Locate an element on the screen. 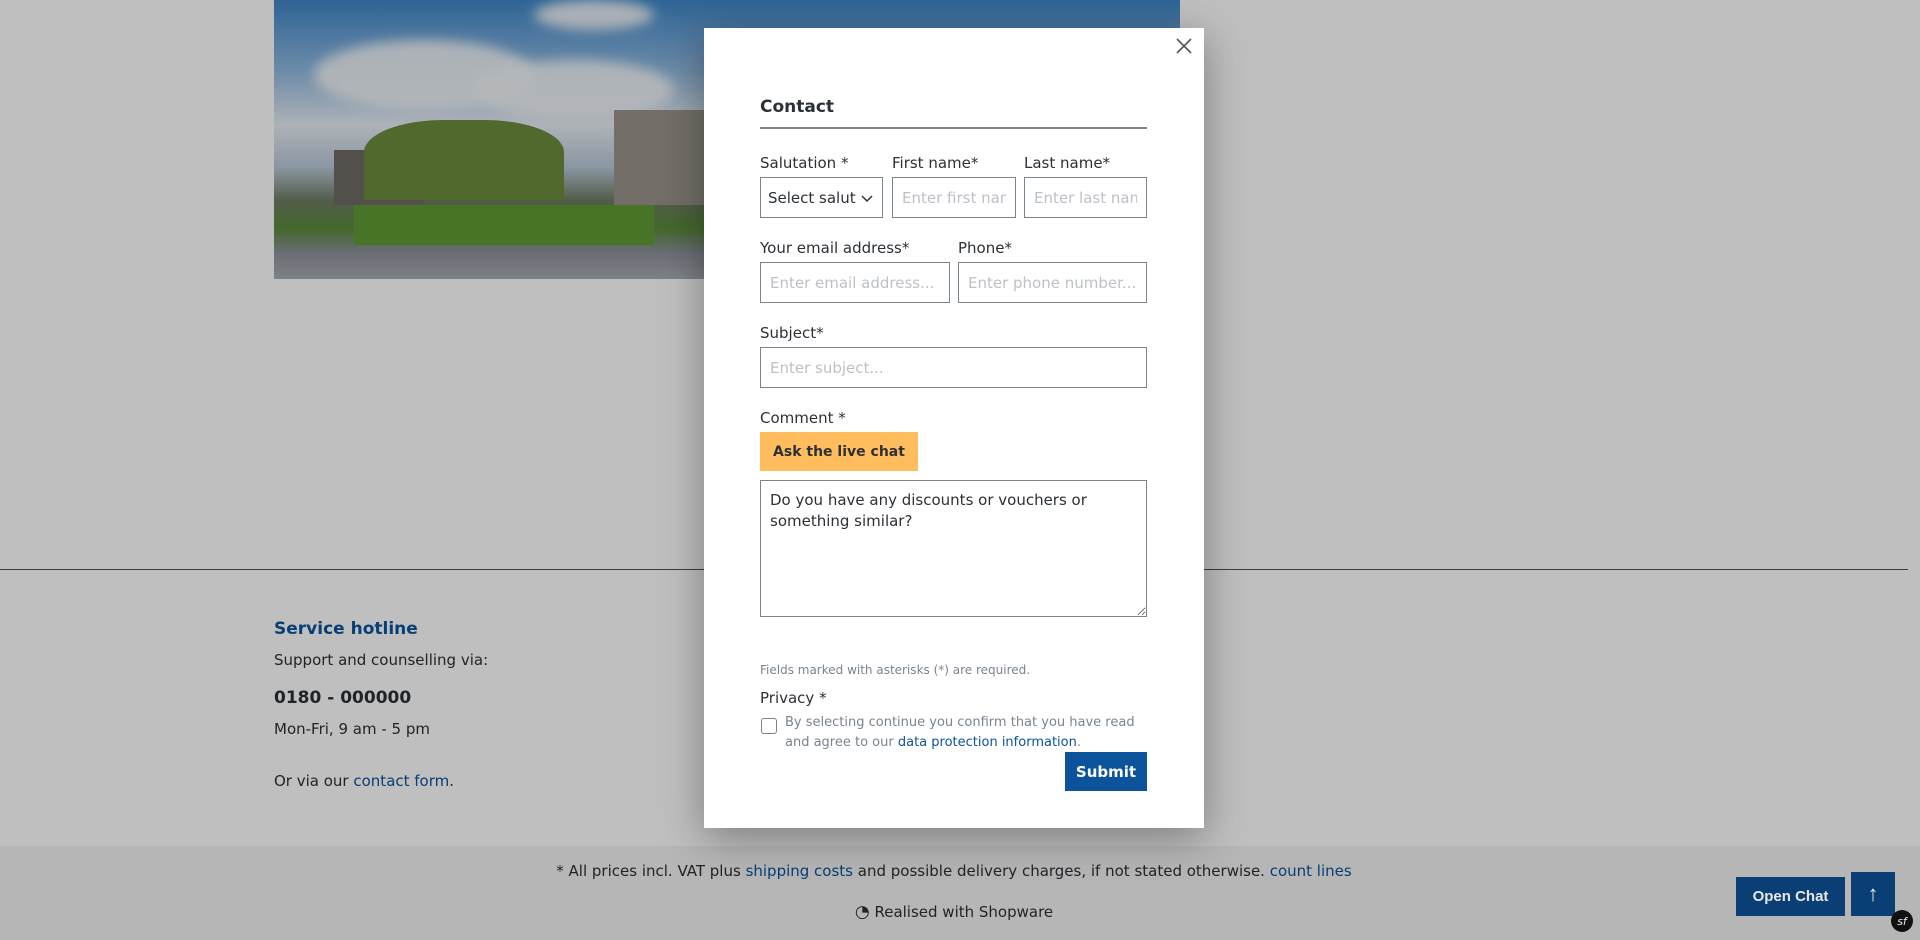  ask-live-chat-button: Ask the live chat is located at coordinates (839, 451).